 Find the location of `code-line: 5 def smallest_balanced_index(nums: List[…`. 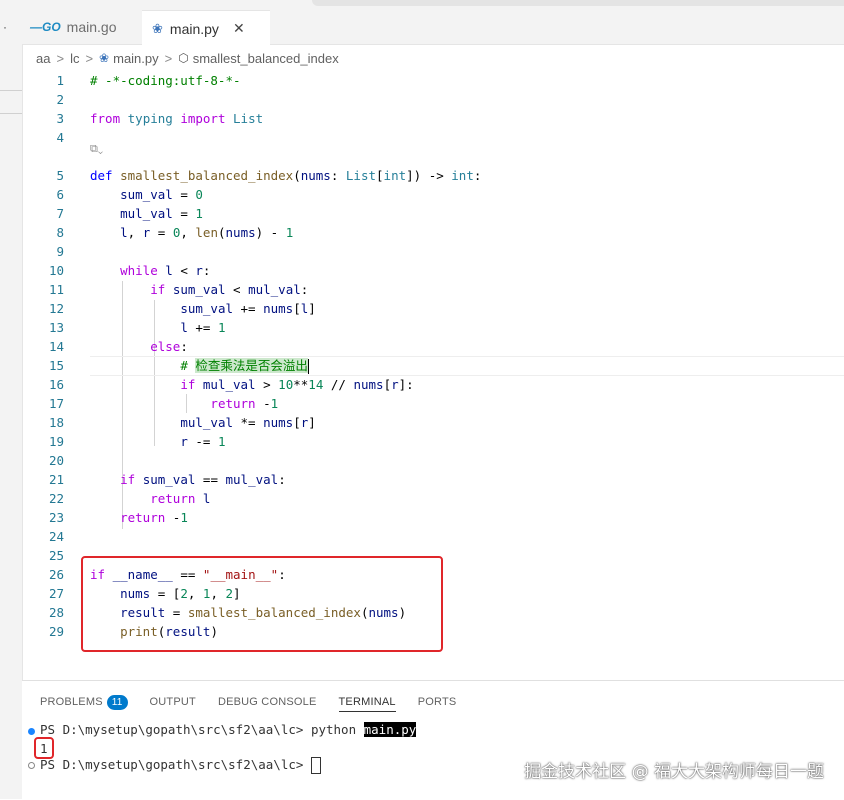

code-line: 5 def smallest_balanced_index(nums: List[… is located at coordinates (433, 175).